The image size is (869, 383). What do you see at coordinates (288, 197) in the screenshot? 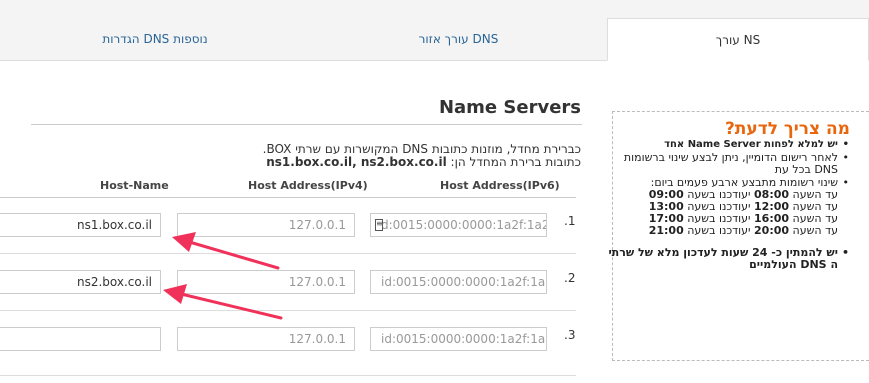
I see `header-divider` at bounding box center [288, 197].